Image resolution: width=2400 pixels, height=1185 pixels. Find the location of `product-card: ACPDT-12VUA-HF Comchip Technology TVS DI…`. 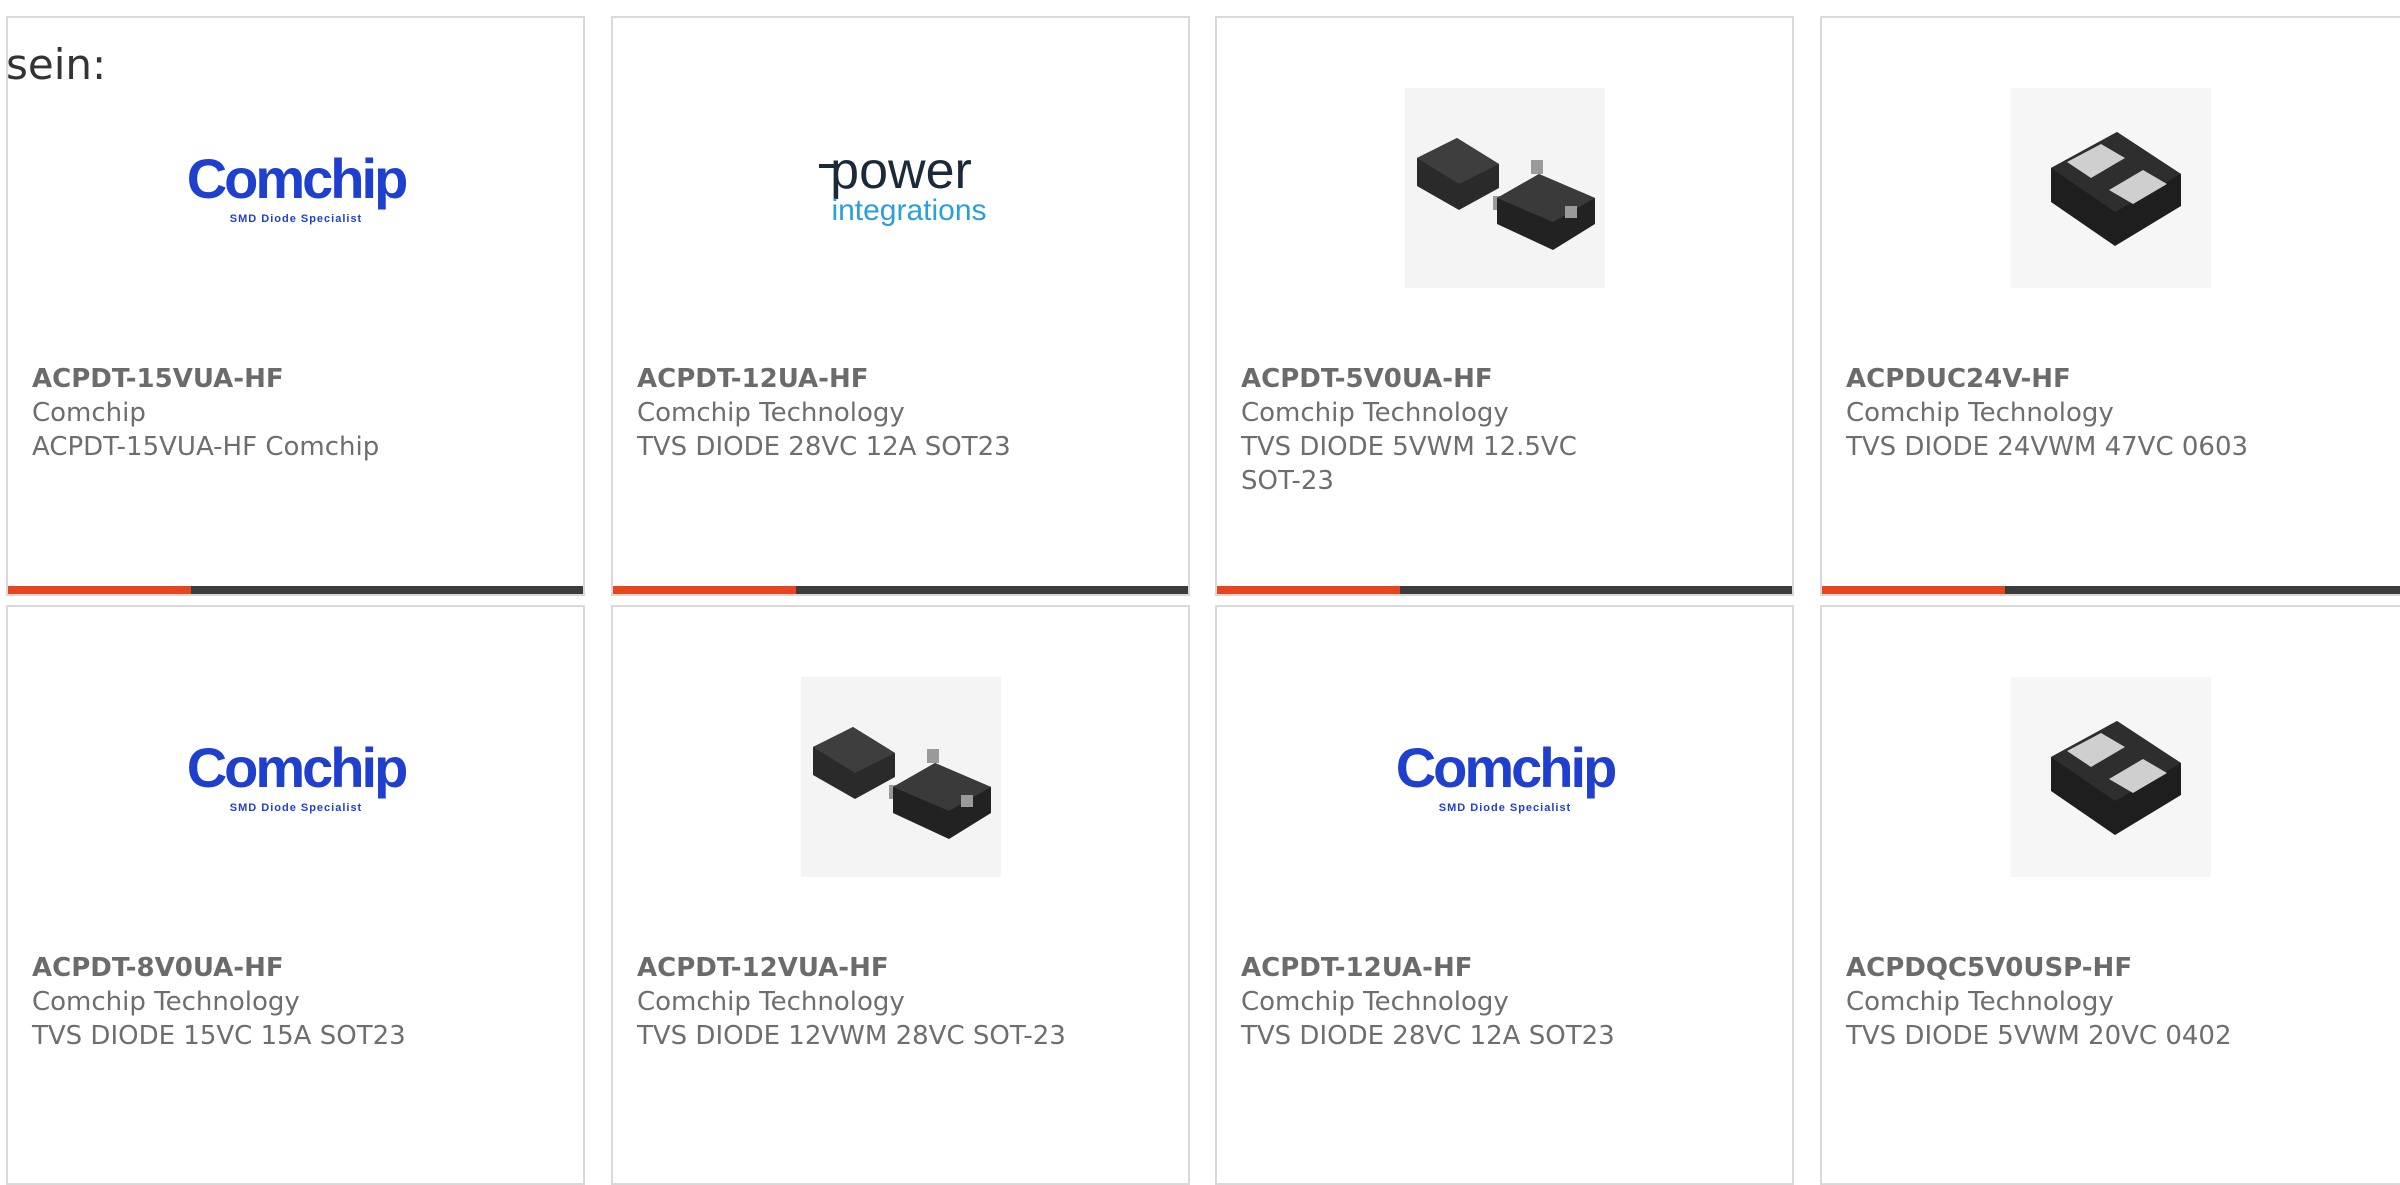

product-card: ACPDT-12VUA-HF Comchip Technology TVS DI… is located at coordinates (900, 895).